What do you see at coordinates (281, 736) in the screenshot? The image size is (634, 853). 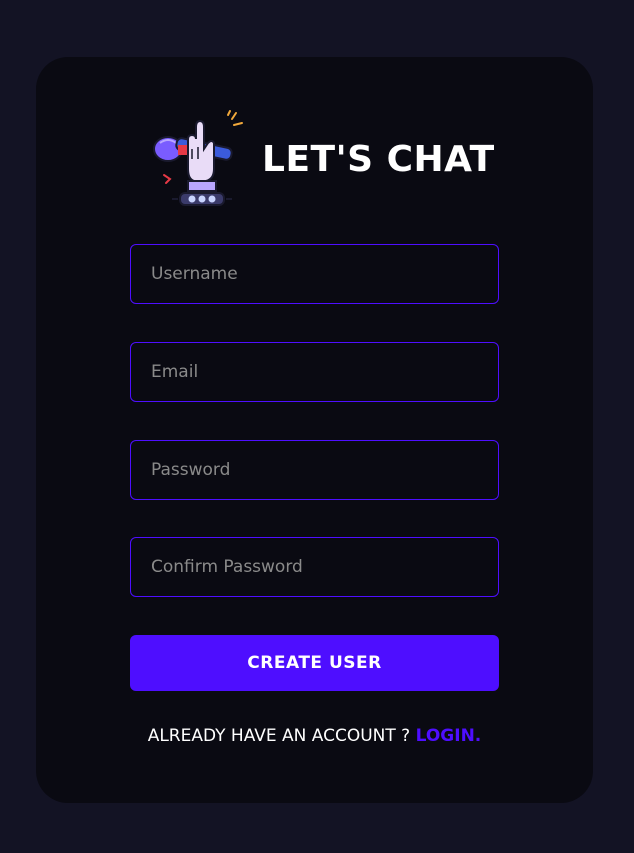 I see `login-prompt-text: ALREADY HAVE AN ACCOUNT ?` at bounding box center [281, 736].